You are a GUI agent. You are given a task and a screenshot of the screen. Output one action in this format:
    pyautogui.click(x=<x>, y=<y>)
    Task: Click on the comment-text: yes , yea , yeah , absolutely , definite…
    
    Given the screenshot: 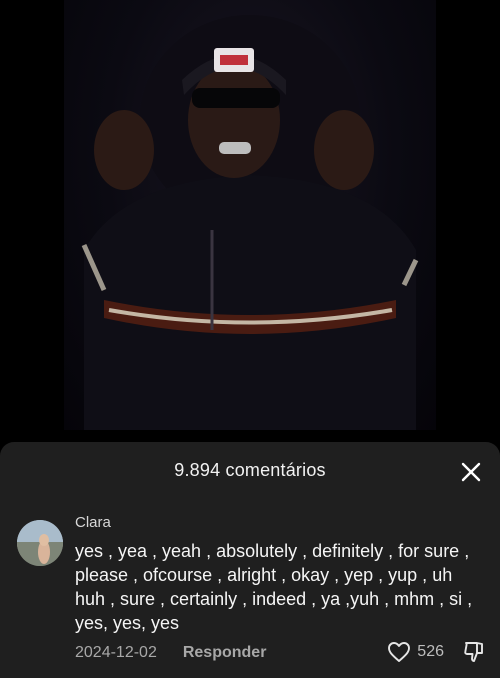 What is the action you would take?
    pyautogui.click(x=274, y=587)
    